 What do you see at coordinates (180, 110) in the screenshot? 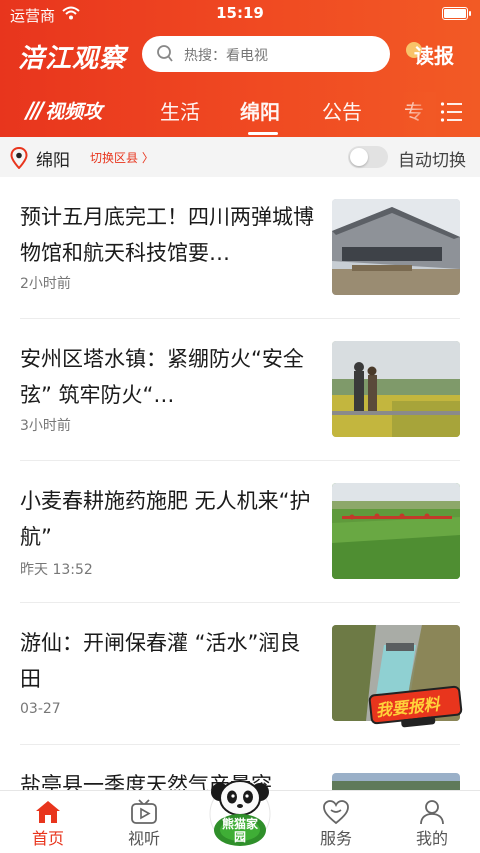
I see `tab-life: 生活` at bounding box center [180, 110].